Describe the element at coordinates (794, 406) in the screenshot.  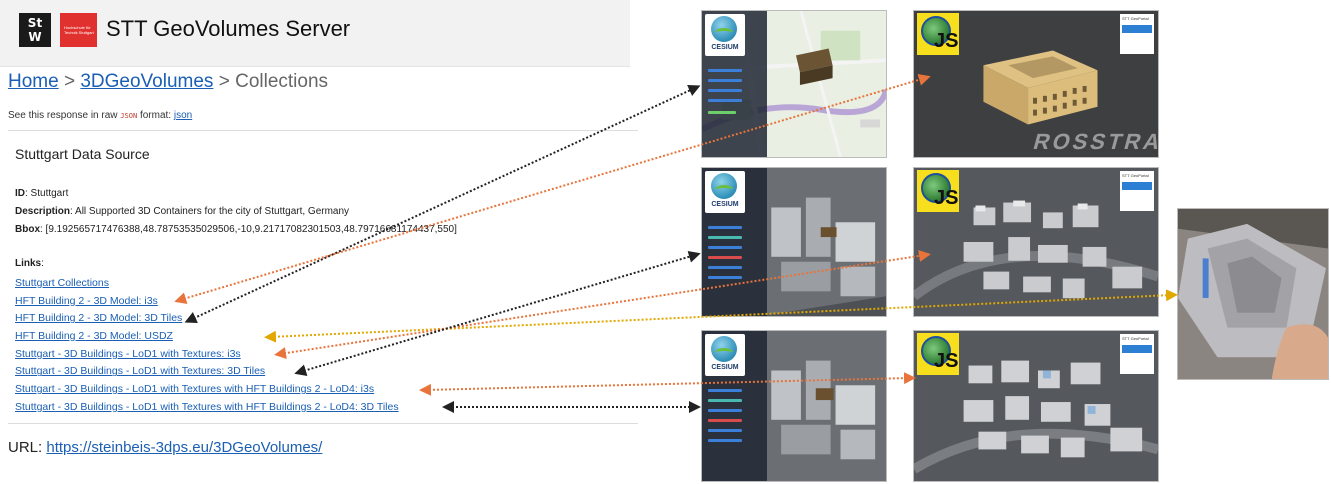
I see `cesium-viewer-stuttgart-lod4: CESIUM` at that location.